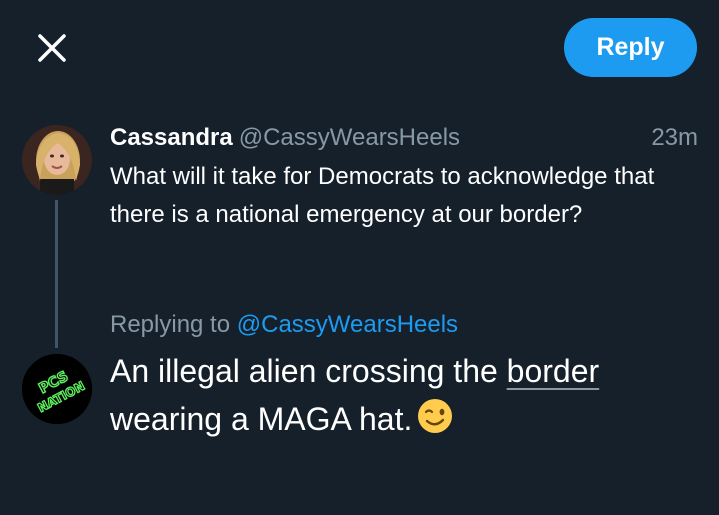 This screenshot has width=719, height=515. I want to click on profile-photo, so click(57, 160).